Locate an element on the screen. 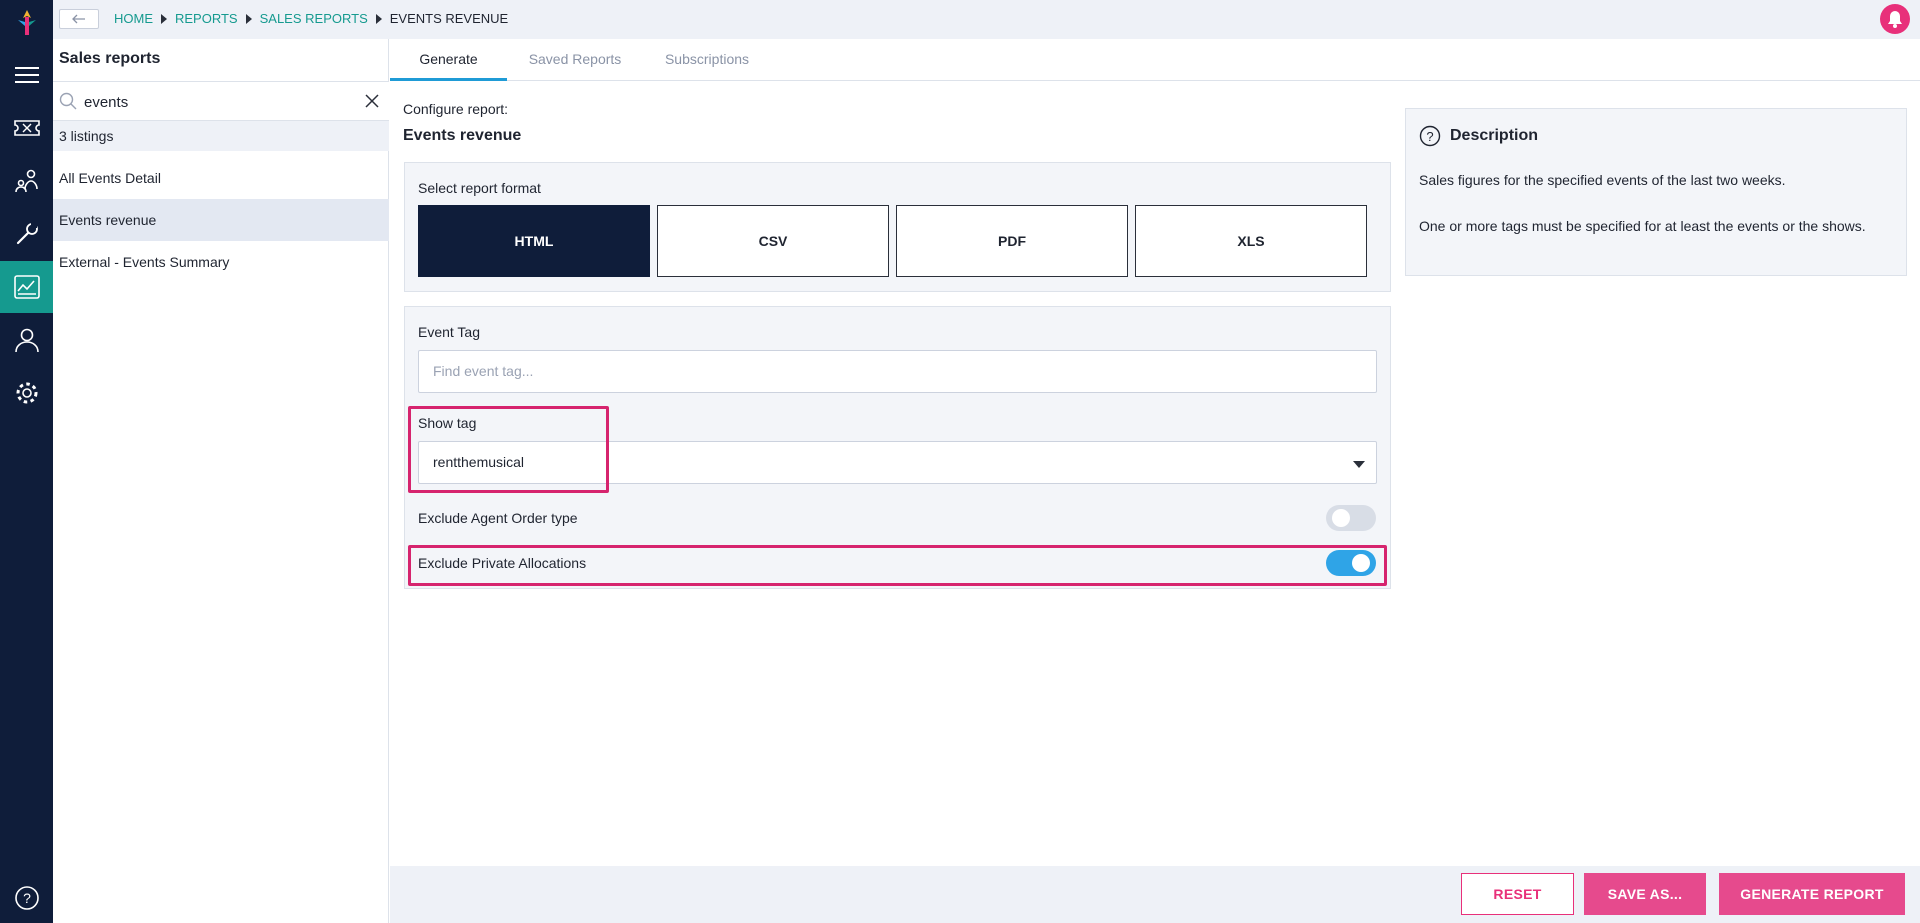  breadcrumb-current: EVENTS REVENUE is located at coordinates (449, 18).